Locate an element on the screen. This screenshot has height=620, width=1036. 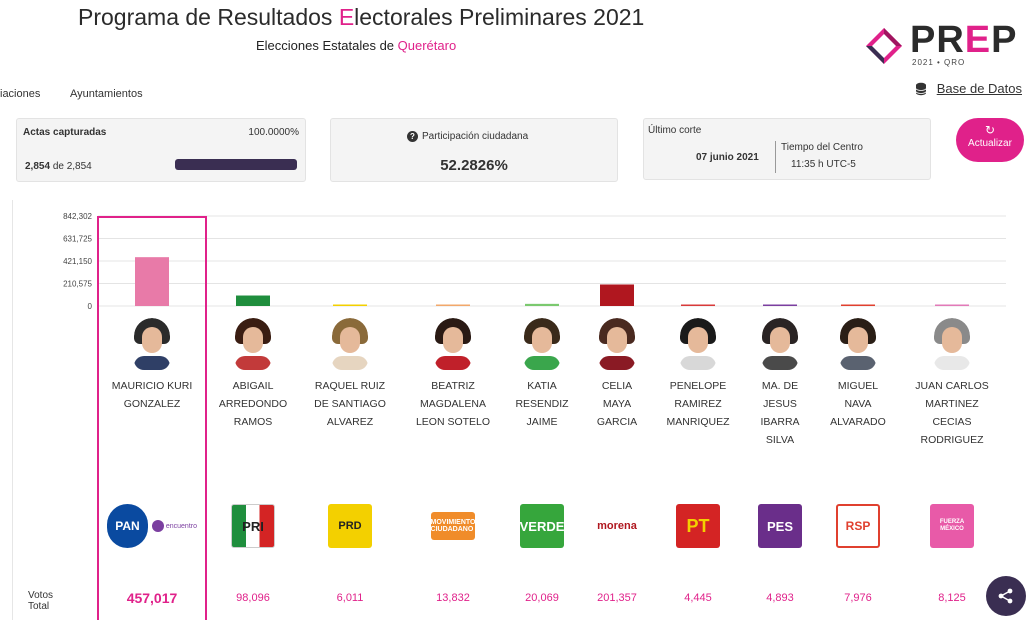
candidate-name-line: ALVAREZ is located at coordinates (350, 422).